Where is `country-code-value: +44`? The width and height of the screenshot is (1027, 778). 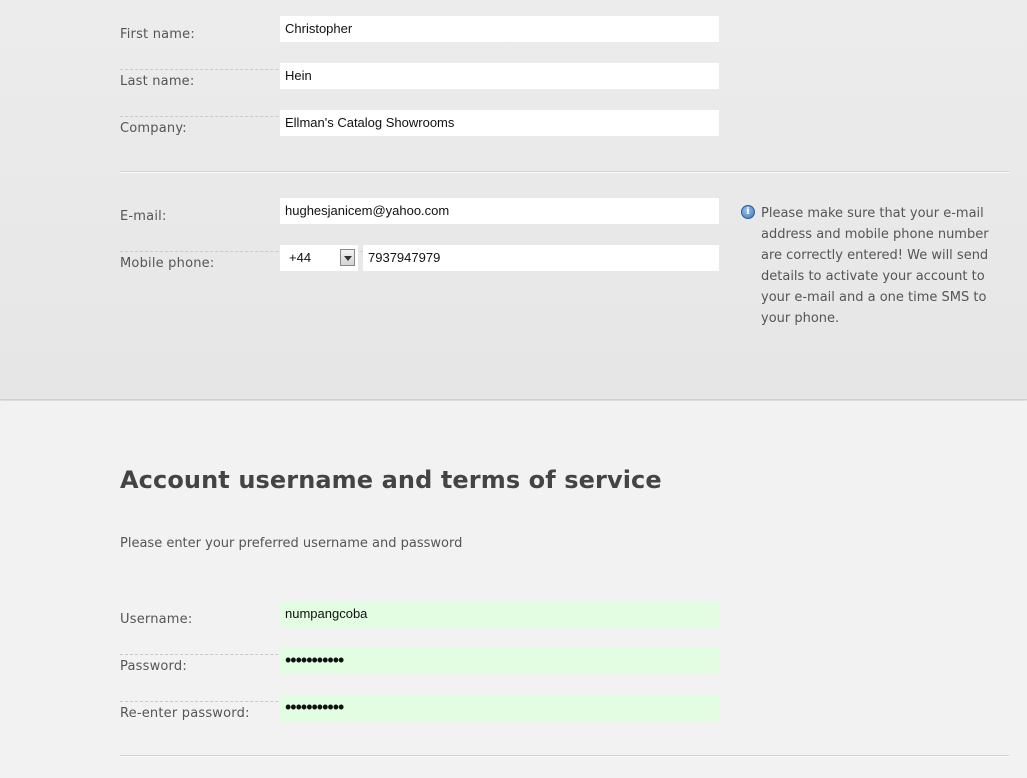
country-code-value: +44 is located at coordinates (300, 257).